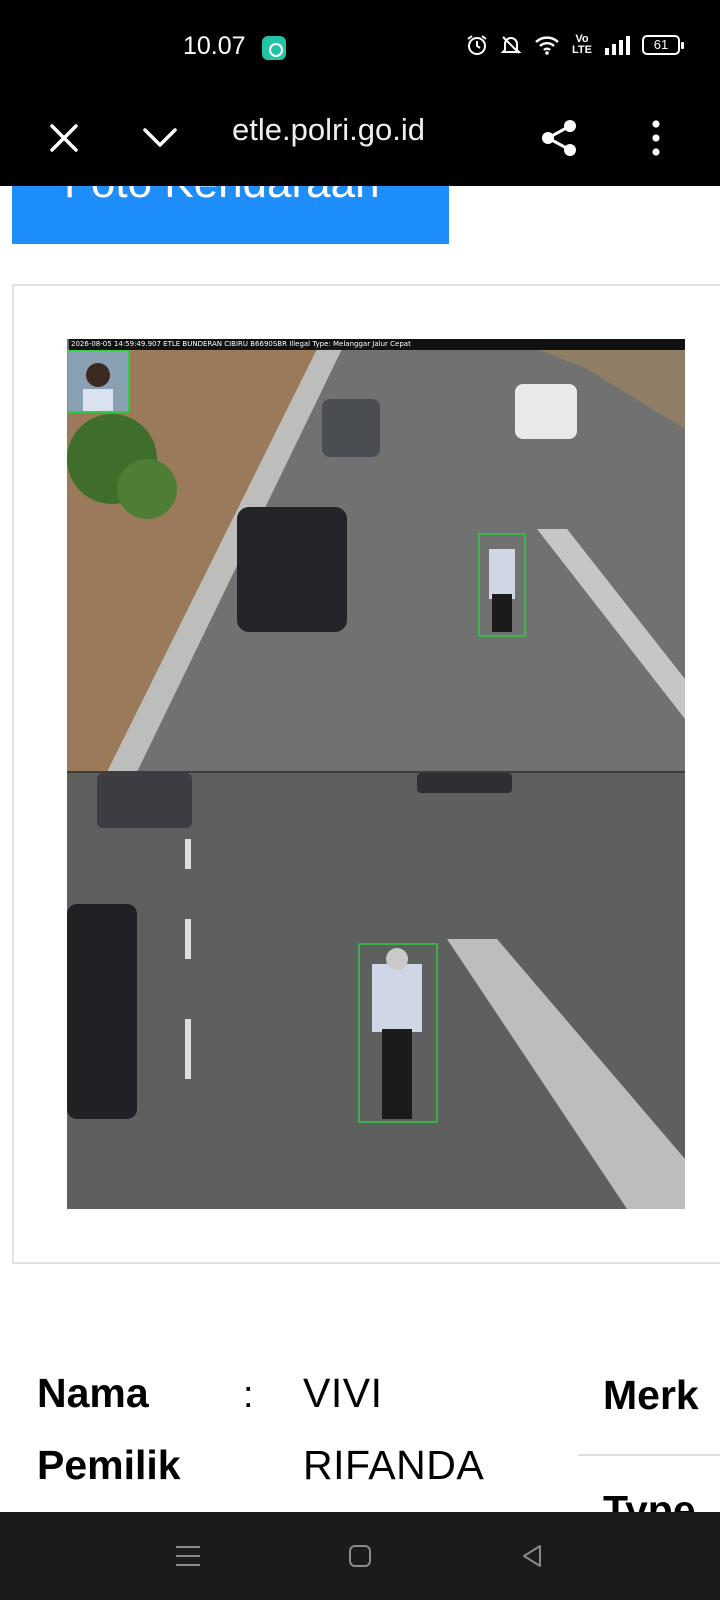 This screenshot has height=1600, width=720. What do you see at coordinates (274, 48) in the screenshot?
I see `notification-app-icon` at bounding box center [274, 48].